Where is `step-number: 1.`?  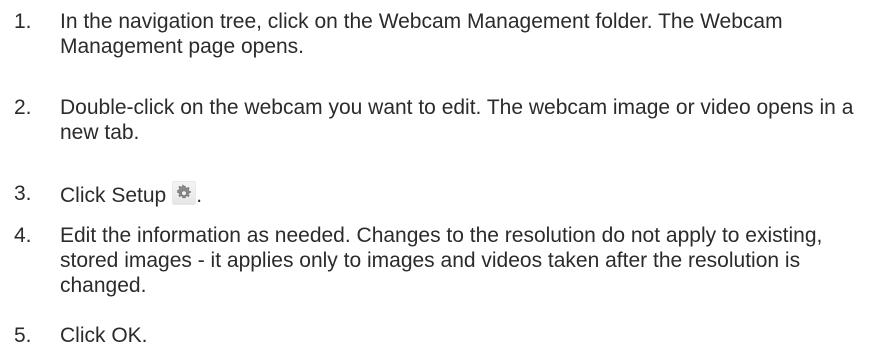 step-number: 1. is located at coordinates (23, 21).